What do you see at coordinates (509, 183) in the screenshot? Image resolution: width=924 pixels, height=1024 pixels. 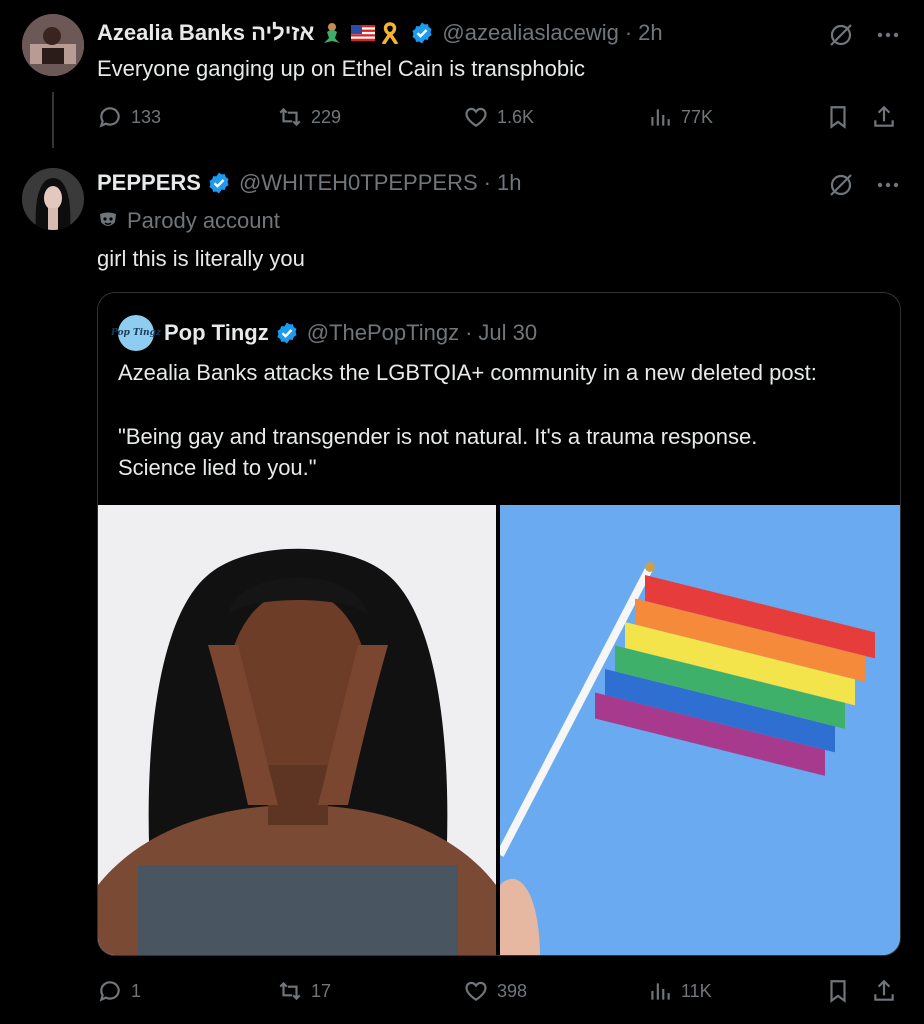 I see `timestamp: 1h` at bounding box center [509, 183].